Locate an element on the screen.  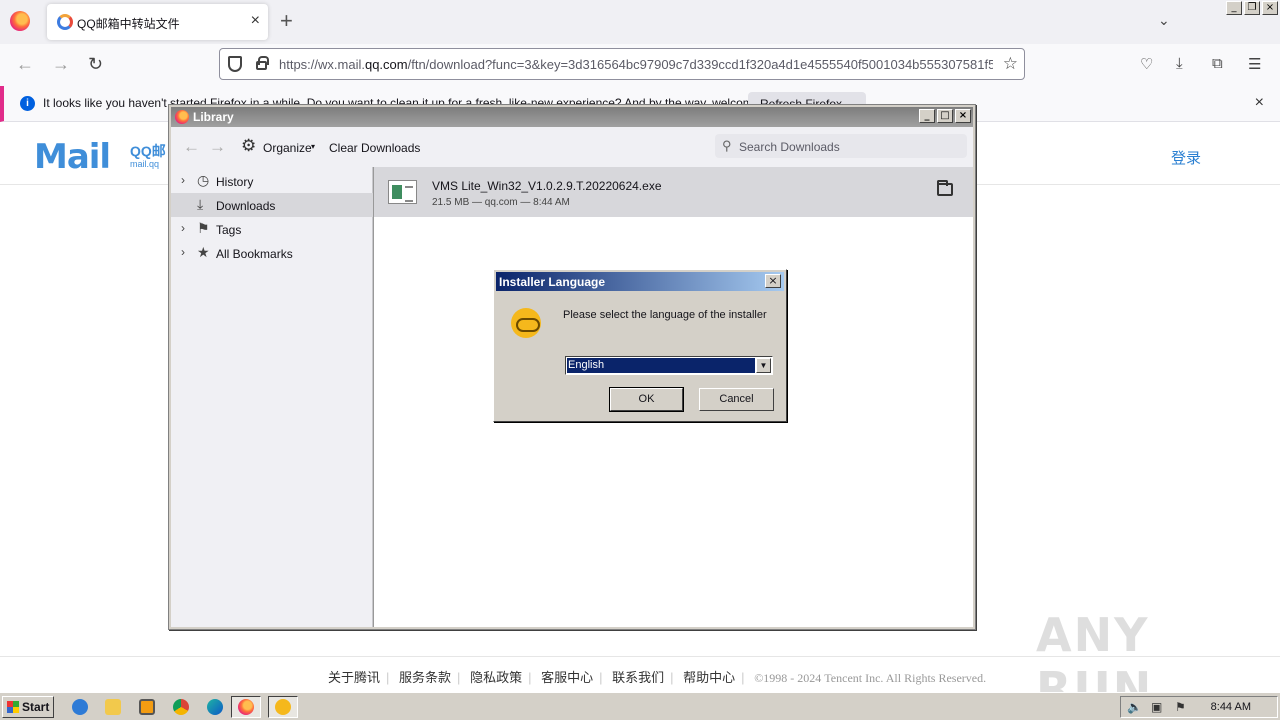
extensions-icon: ⧉ is located at coordinates (1217, 63).